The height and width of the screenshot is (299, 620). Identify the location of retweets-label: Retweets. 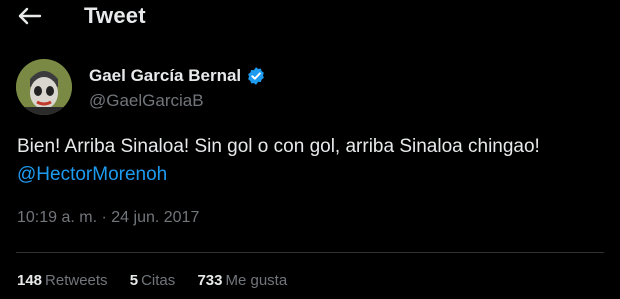
(76, 280).